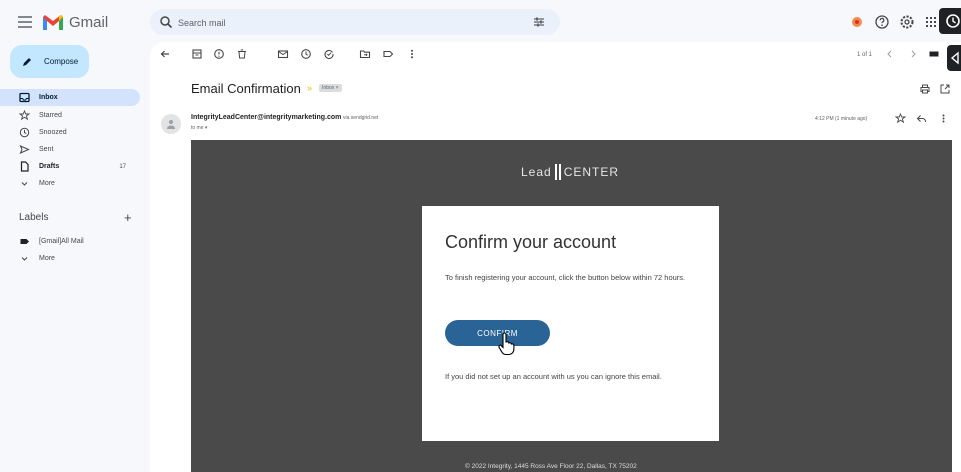 The height and width of the screenshot is (472, 961). I want to click on email-subject: Email Confirmation, so click(246, 88).